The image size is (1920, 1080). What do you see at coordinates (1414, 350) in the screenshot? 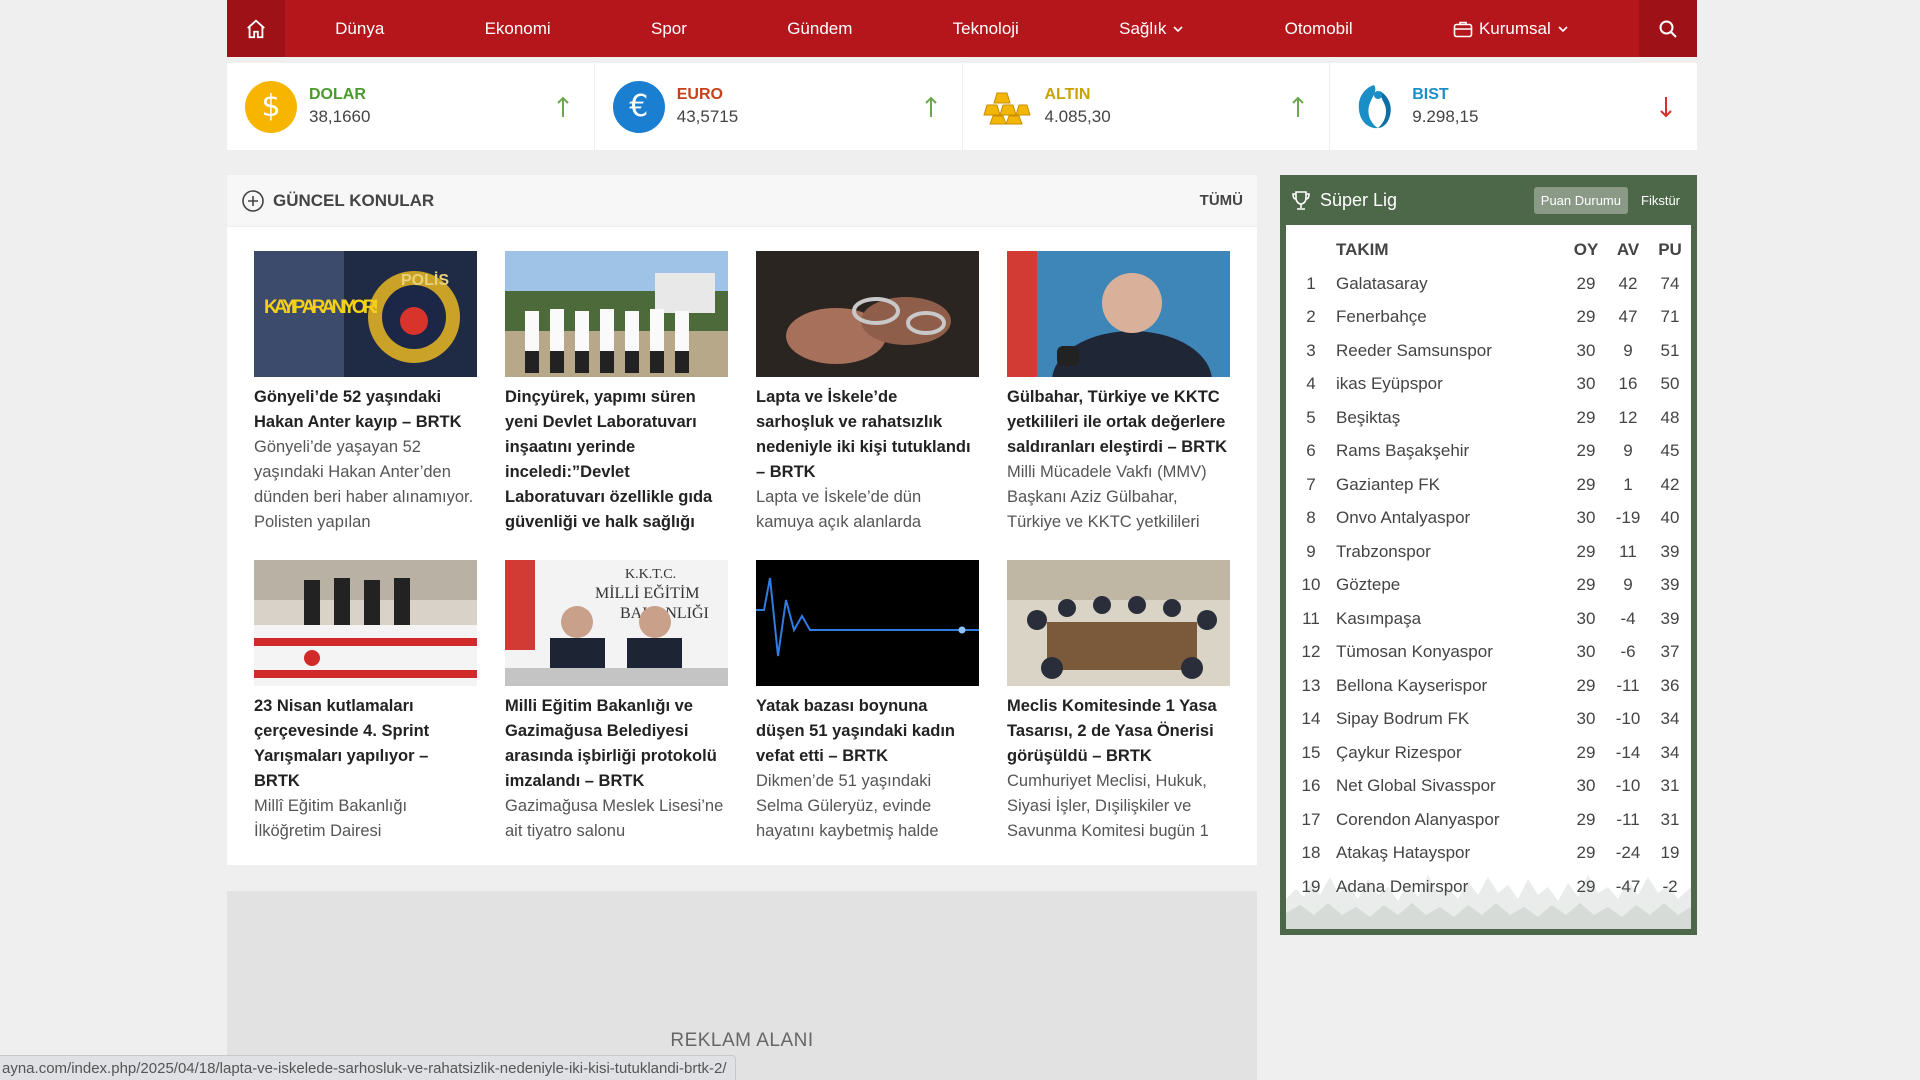
I see `row-team: Reeder Samsunspor` at bounding box center [1414, 350].